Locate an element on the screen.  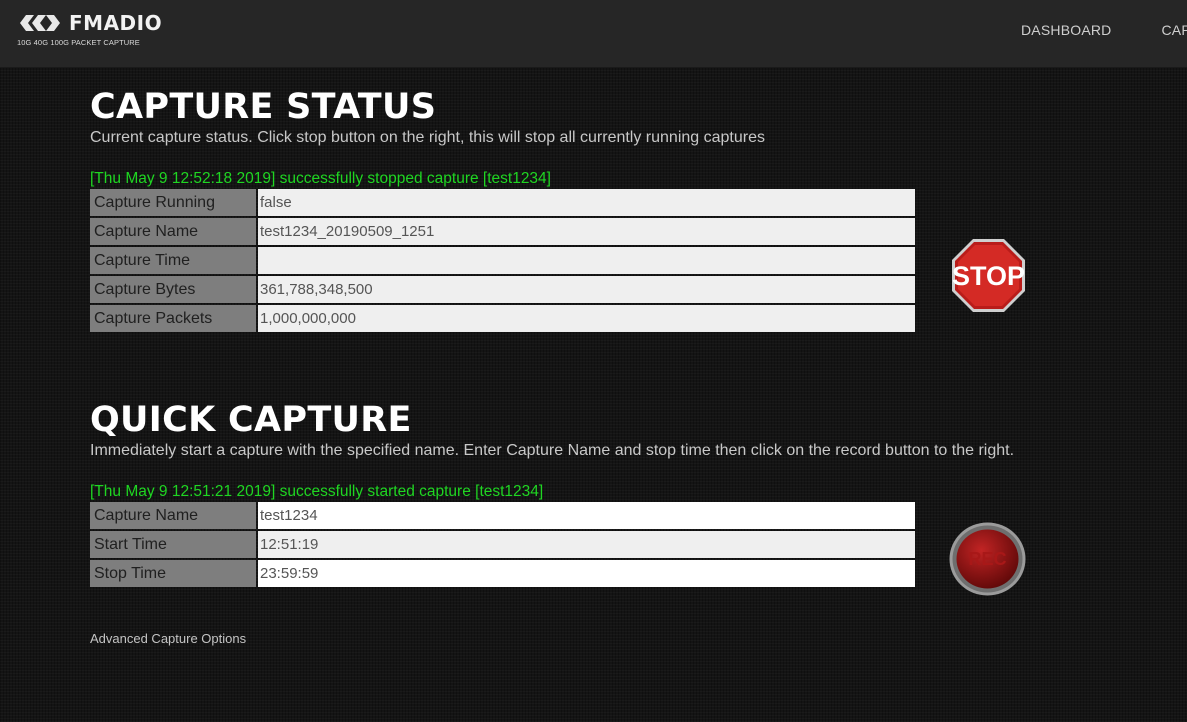
table-row: Capture Bytes 361,788,348,500 is located at coordinates (502, 289).